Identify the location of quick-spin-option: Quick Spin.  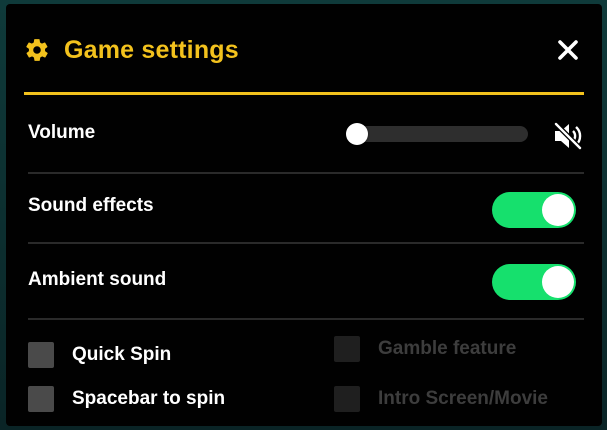
(99, 355).